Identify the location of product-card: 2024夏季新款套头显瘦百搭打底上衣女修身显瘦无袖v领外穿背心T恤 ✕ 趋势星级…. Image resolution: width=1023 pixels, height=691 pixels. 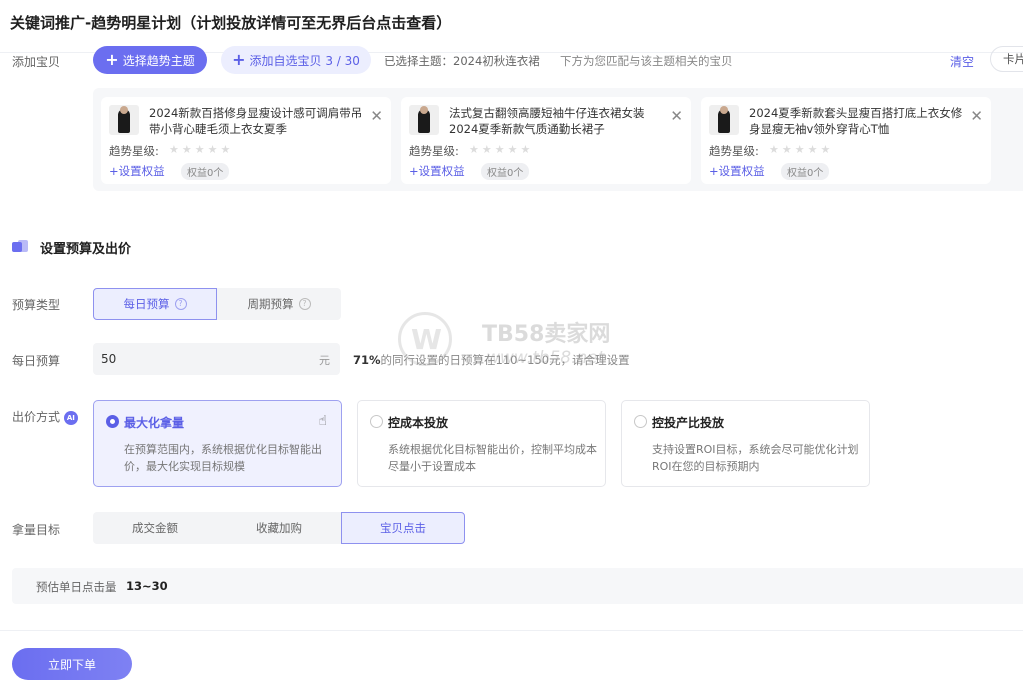
(846, 140).